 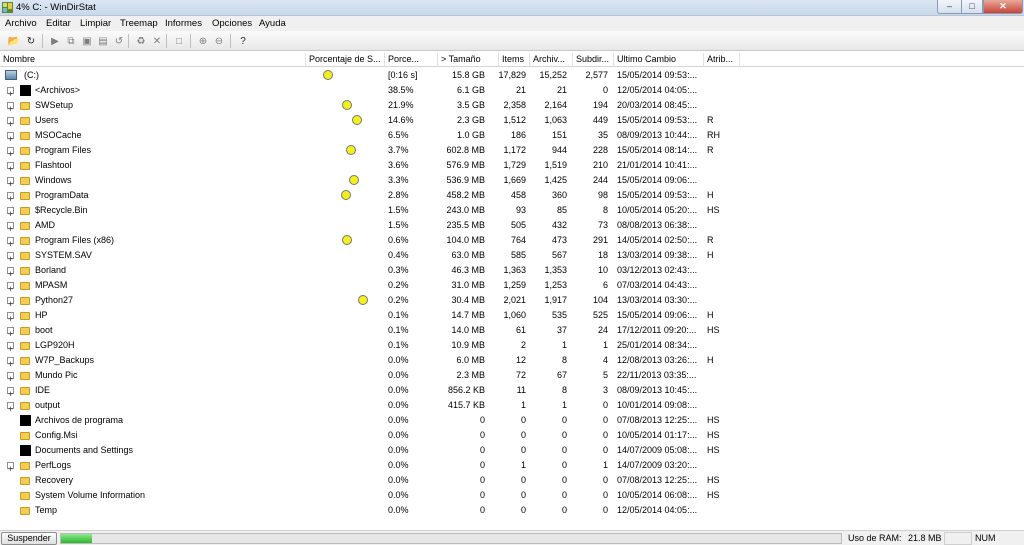 I want to click on delete-icon: ✕, so click(x=157, y=41).